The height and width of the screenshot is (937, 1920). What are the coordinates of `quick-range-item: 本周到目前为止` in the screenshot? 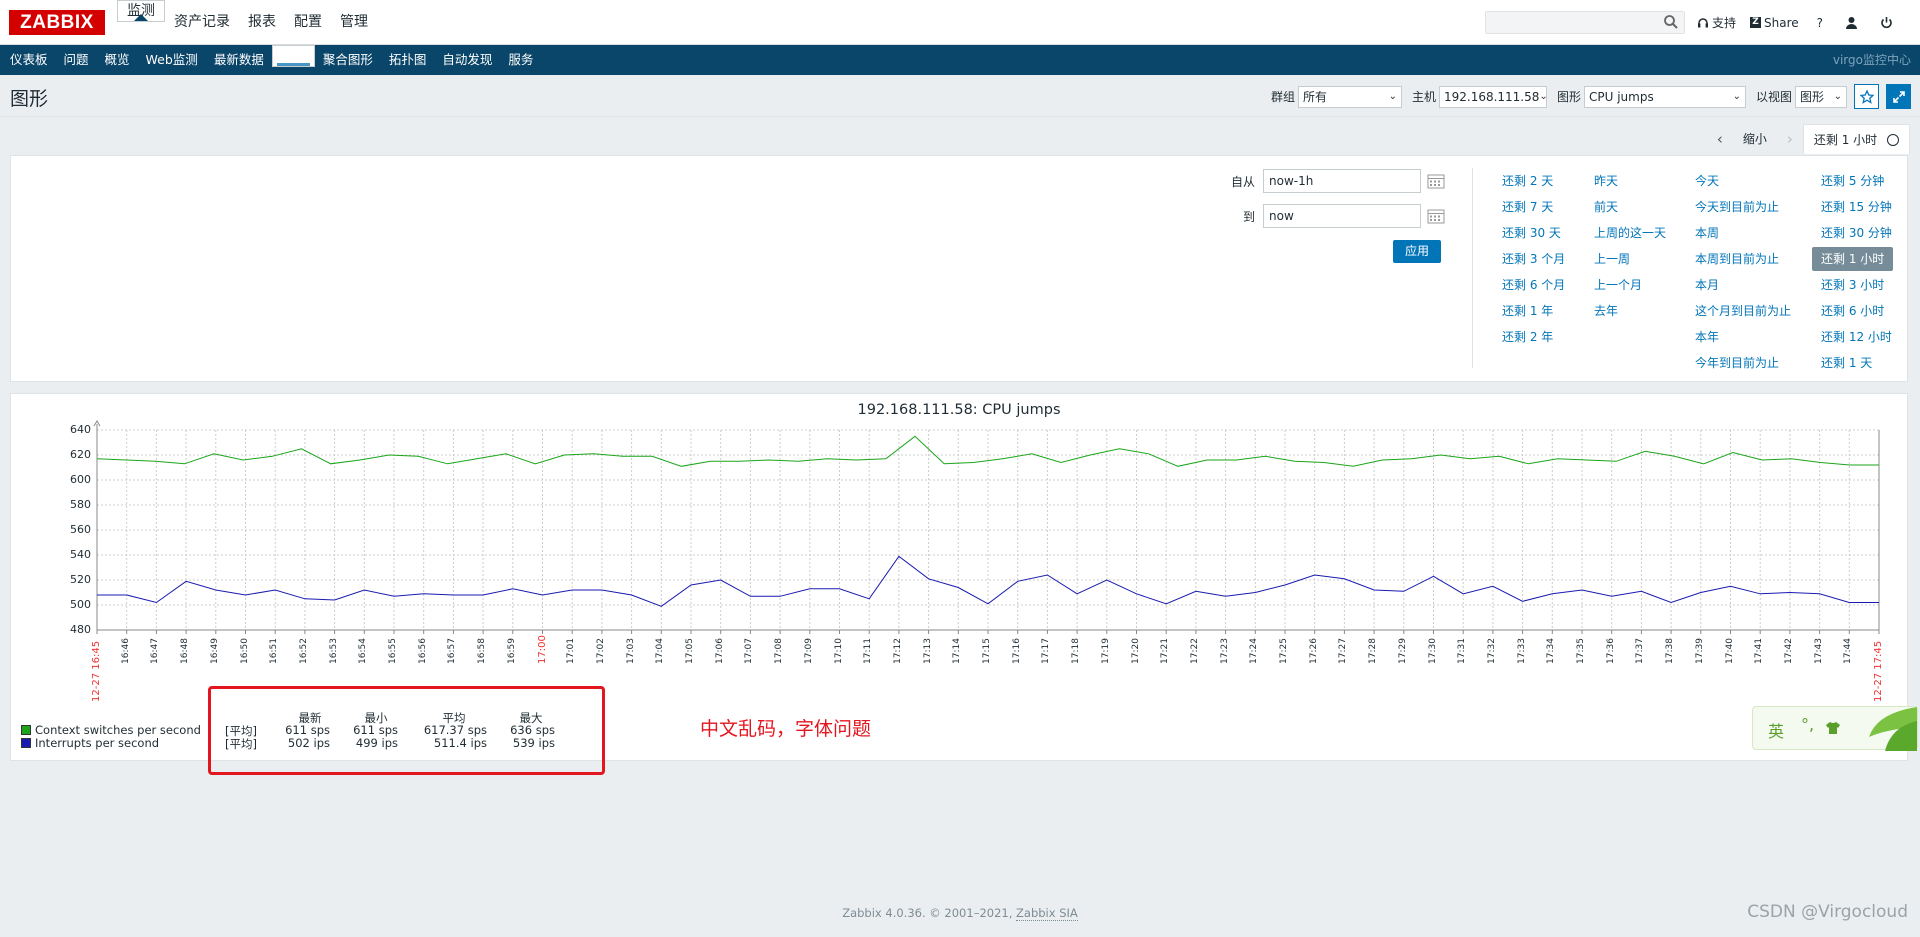 It's located at (1743, 259).